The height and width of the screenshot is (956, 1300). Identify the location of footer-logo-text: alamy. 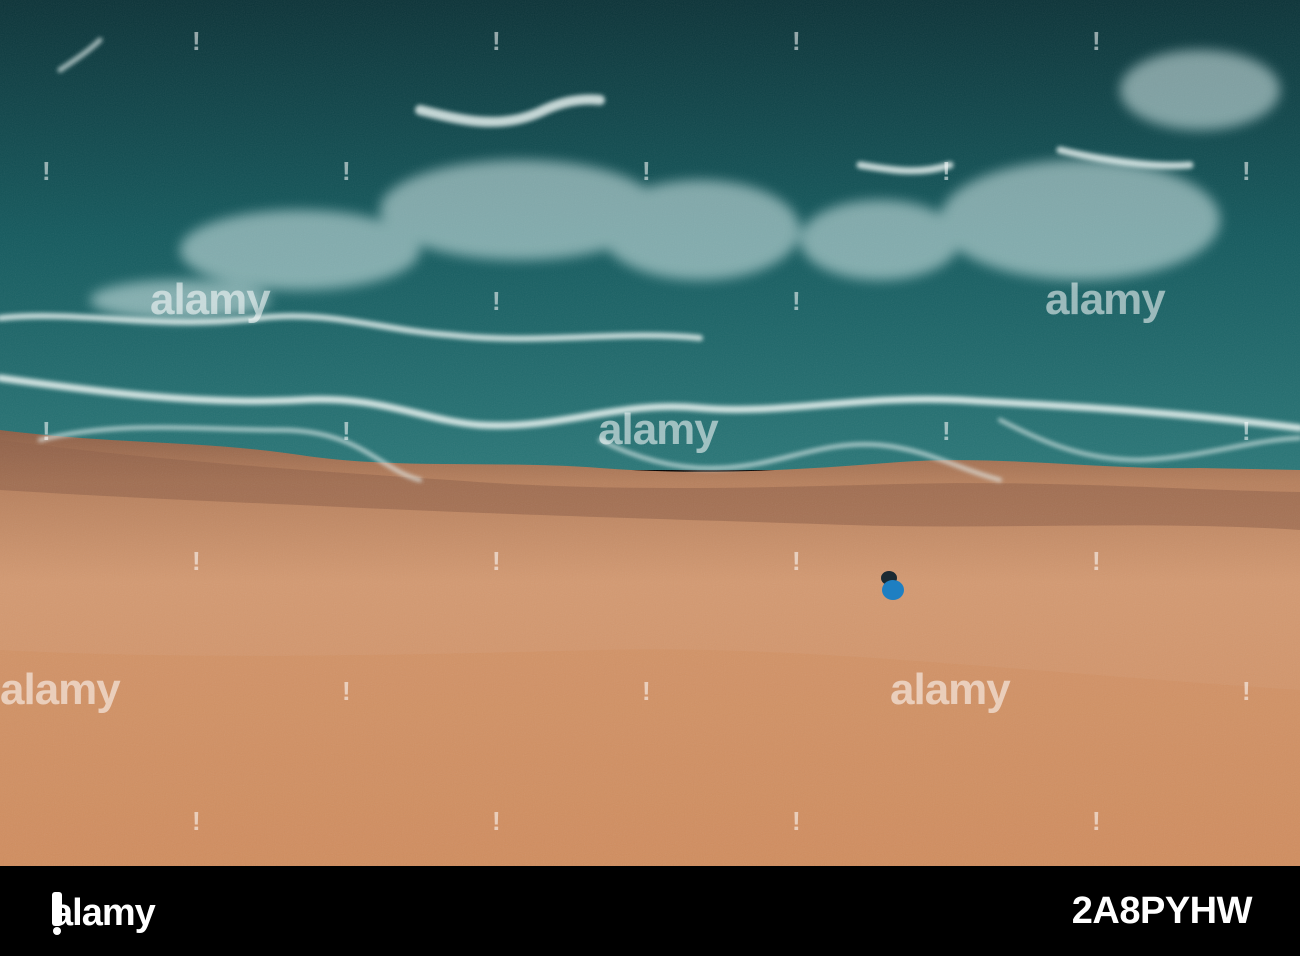
(104, 913).